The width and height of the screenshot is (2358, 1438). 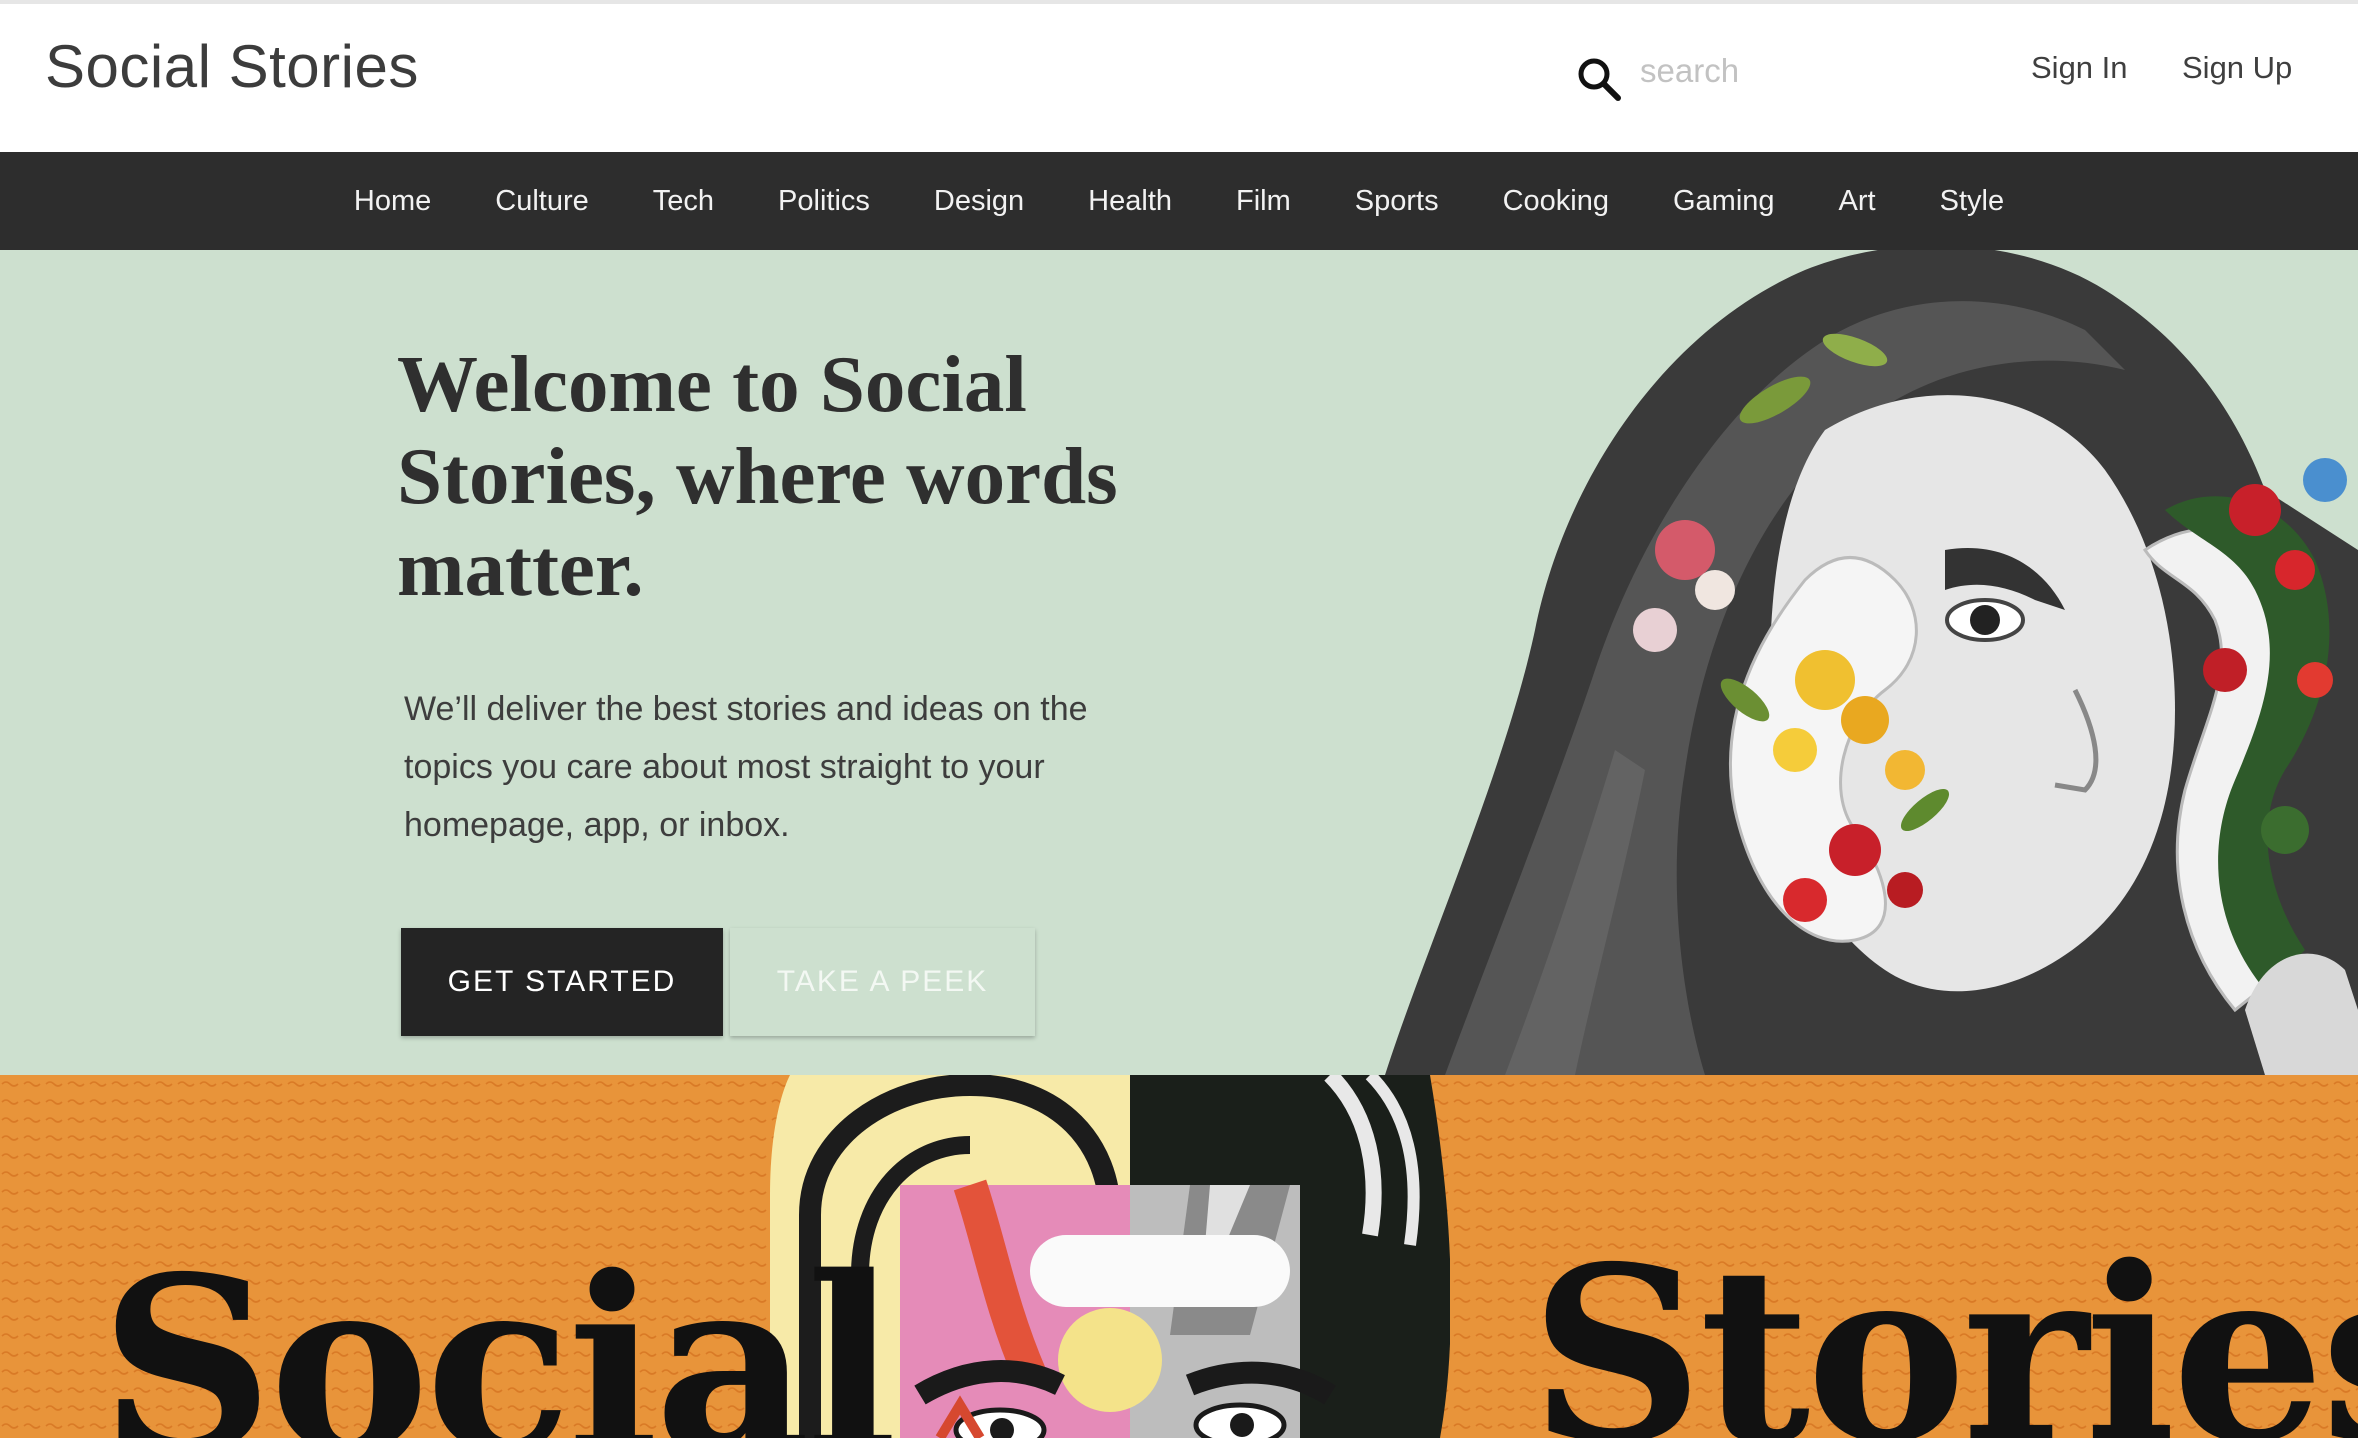 What do you see at coordinates (1556, 201) in the screenshot?
I see `nav-item-cooking: Cooking` at bounding box center [1556, 201].